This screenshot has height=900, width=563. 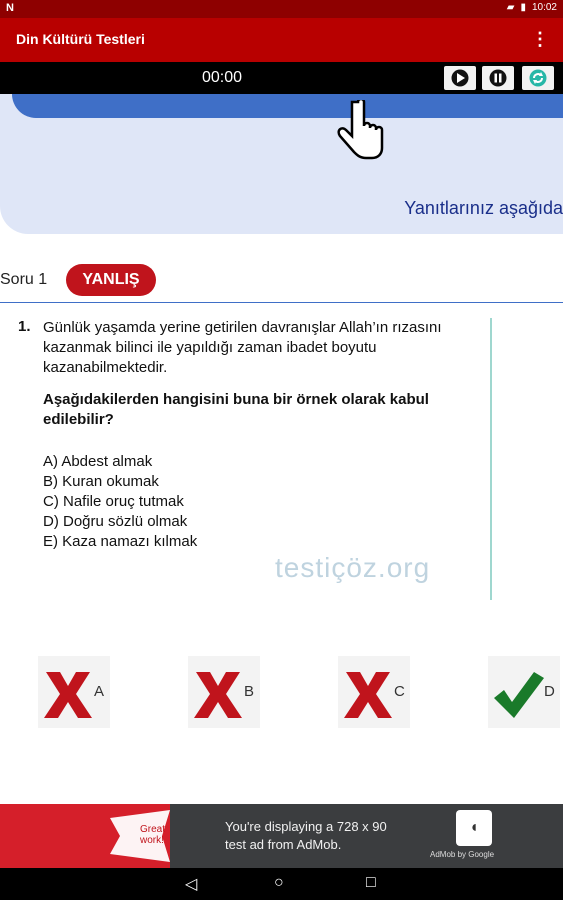 I want to click on app-bar: Din Kültürü Testleri ⋮, so click(x=281, y=40).